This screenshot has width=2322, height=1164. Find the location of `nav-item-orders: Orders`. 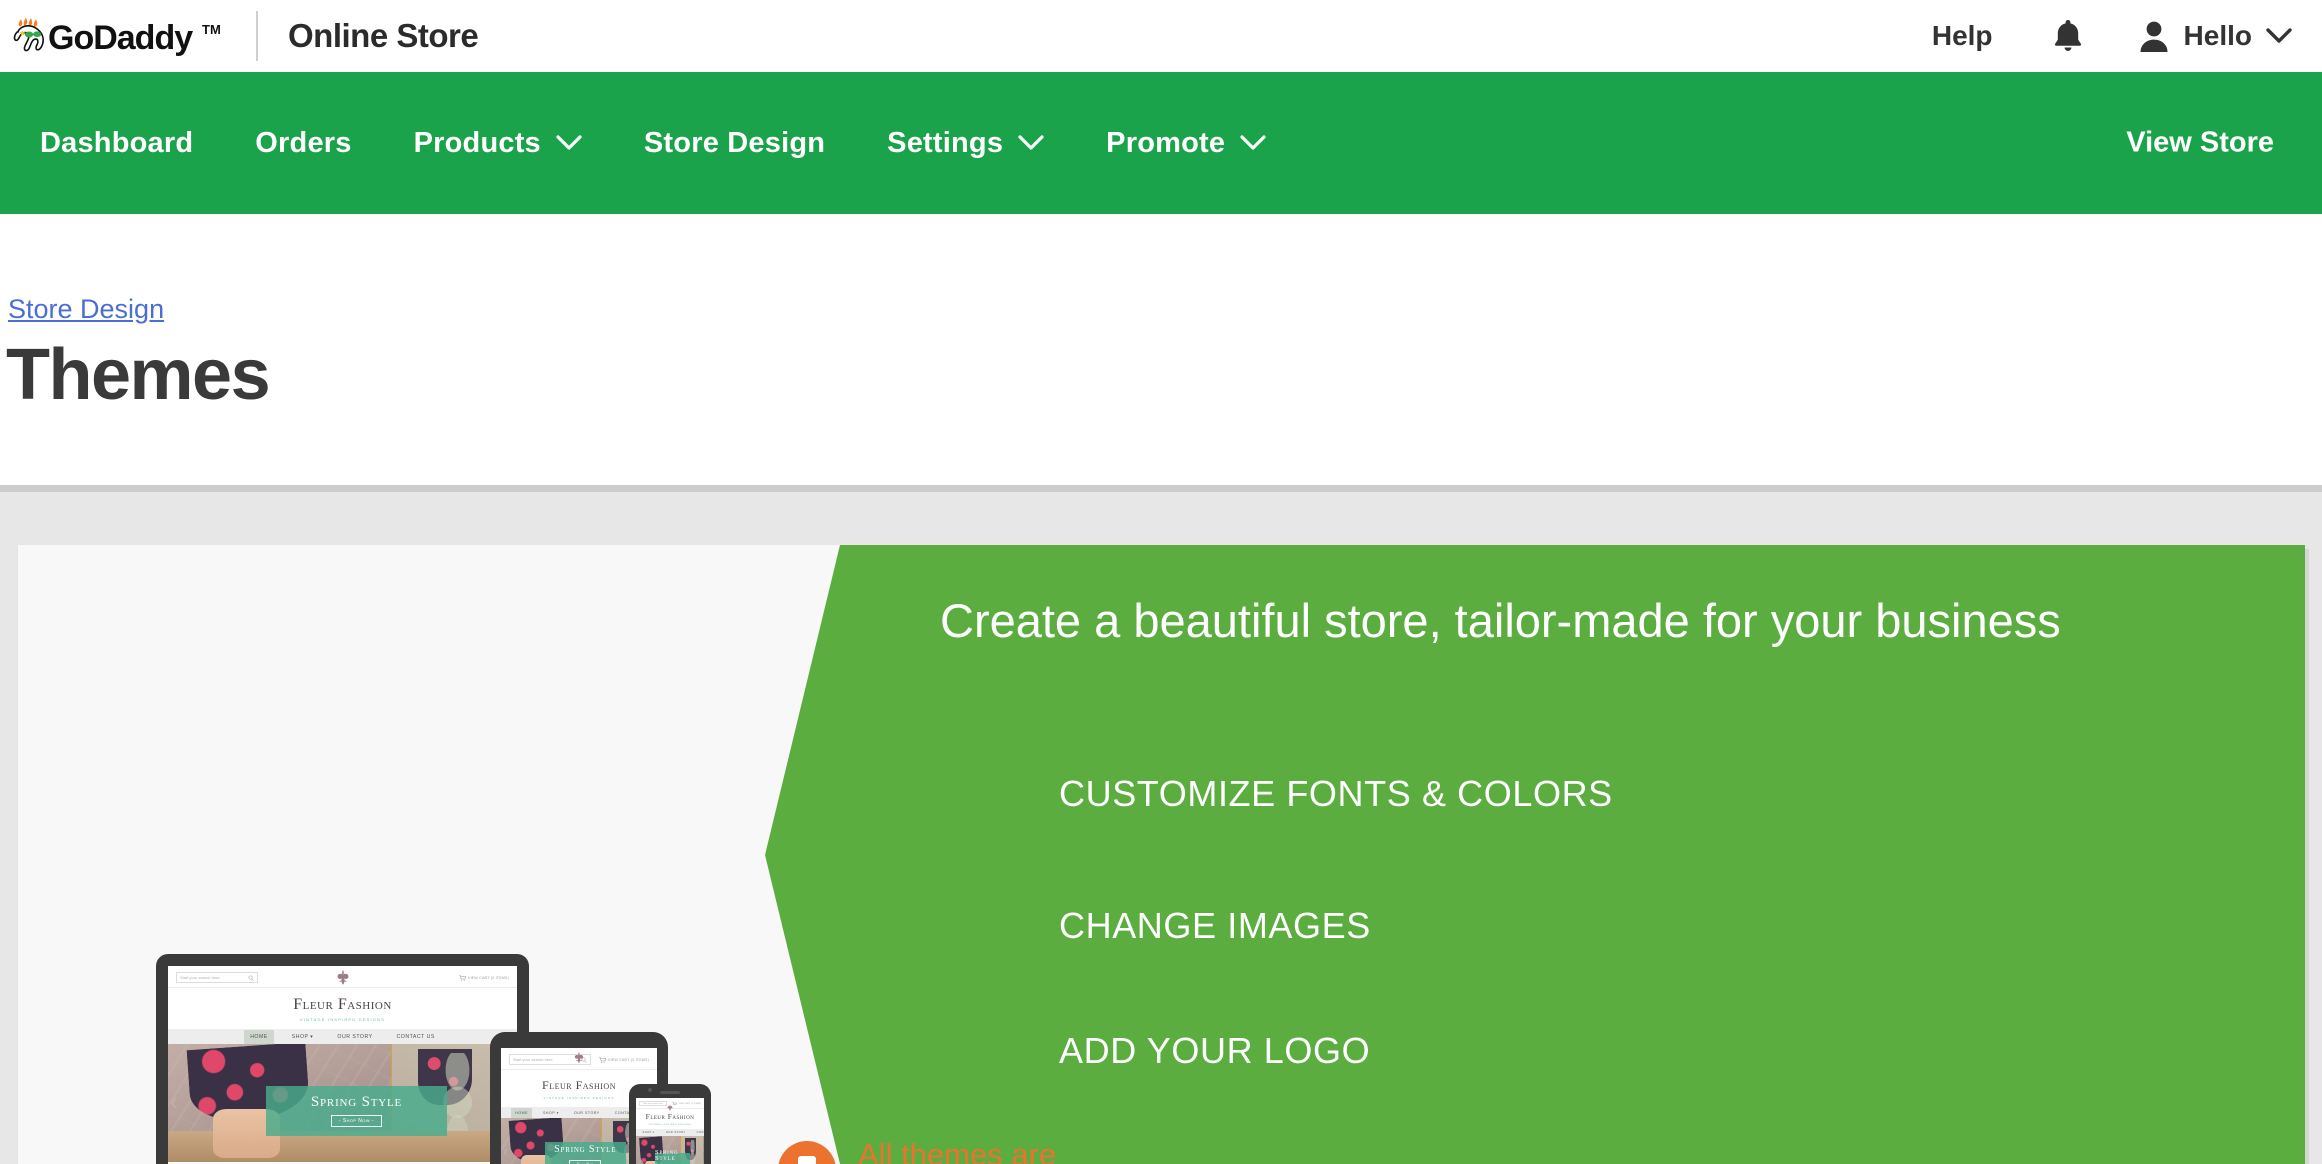

nav-item-orders: Orders is located at coordinates (303, 143).